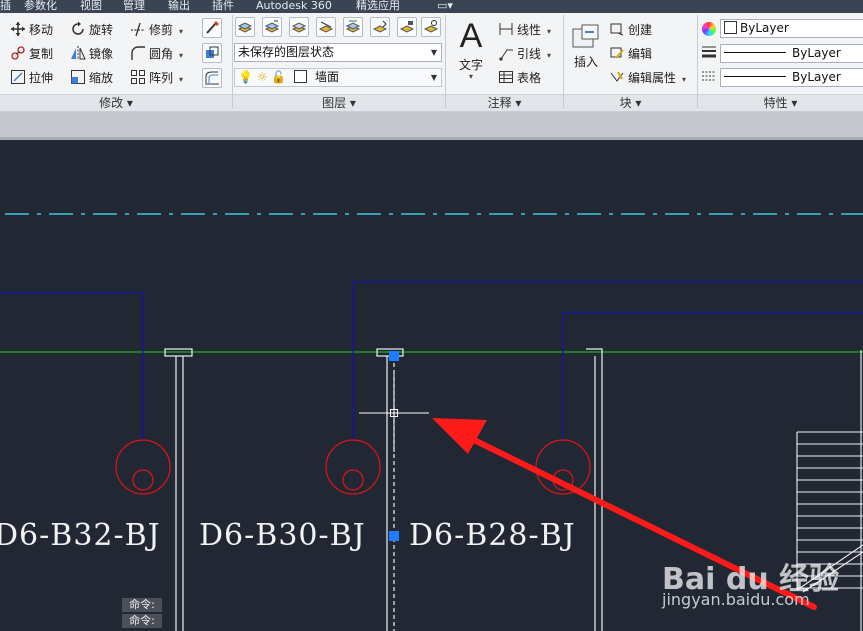  I want to click on wire-left, so click(72, 366).